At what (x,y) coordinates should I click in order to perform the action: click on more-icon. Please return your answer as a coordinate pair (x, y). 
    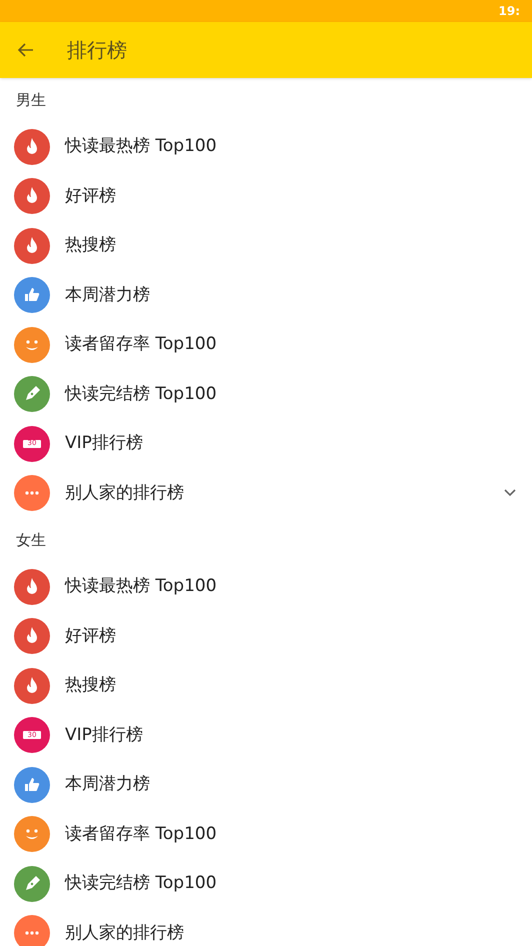
    Looking at the image, I should click on (32, 493).